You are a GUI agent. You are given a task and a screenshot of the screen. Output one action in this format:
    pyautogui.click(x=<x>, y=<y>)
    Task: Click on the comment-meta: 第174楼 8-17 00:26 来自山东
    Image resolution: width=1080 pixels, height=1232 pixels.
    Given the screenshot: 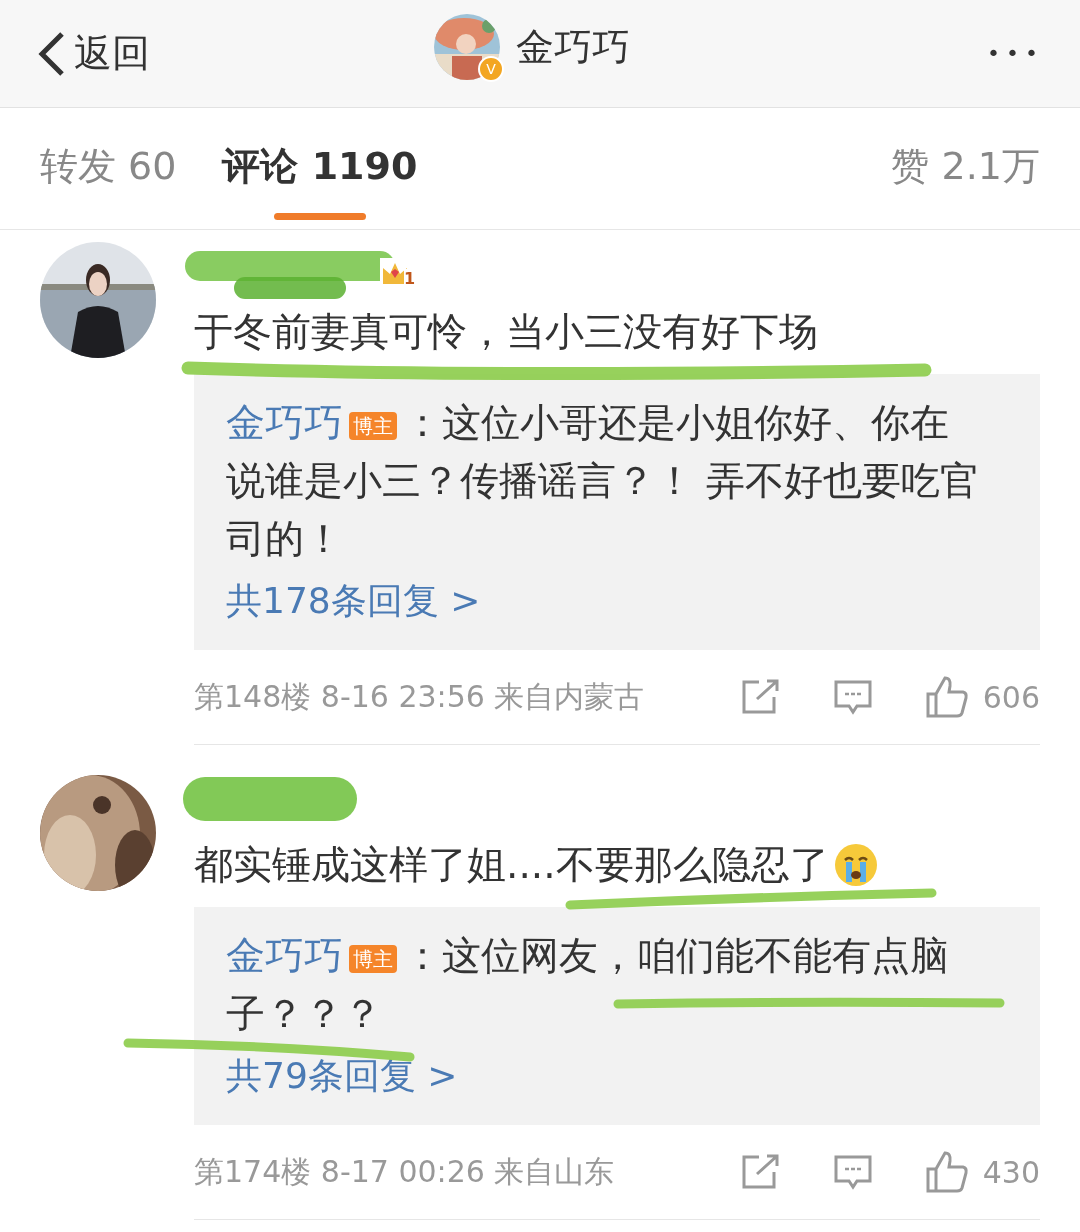 What is the action you would take?
    pyautogui.click(x=404, y=1171)
    